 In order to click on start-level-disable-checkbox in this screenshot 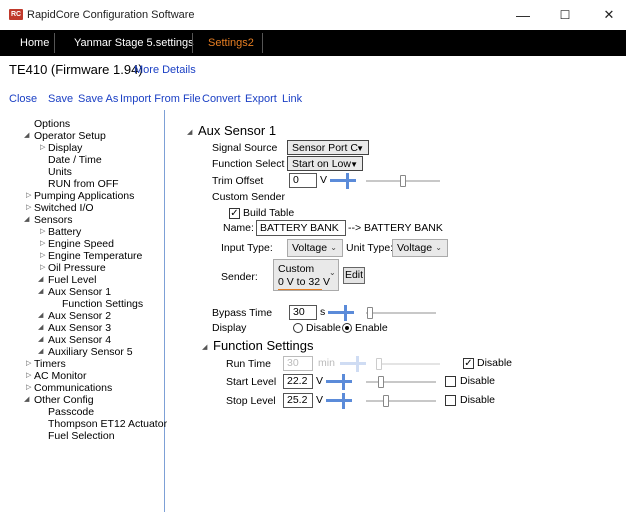, I will do `click(450, 381)`.